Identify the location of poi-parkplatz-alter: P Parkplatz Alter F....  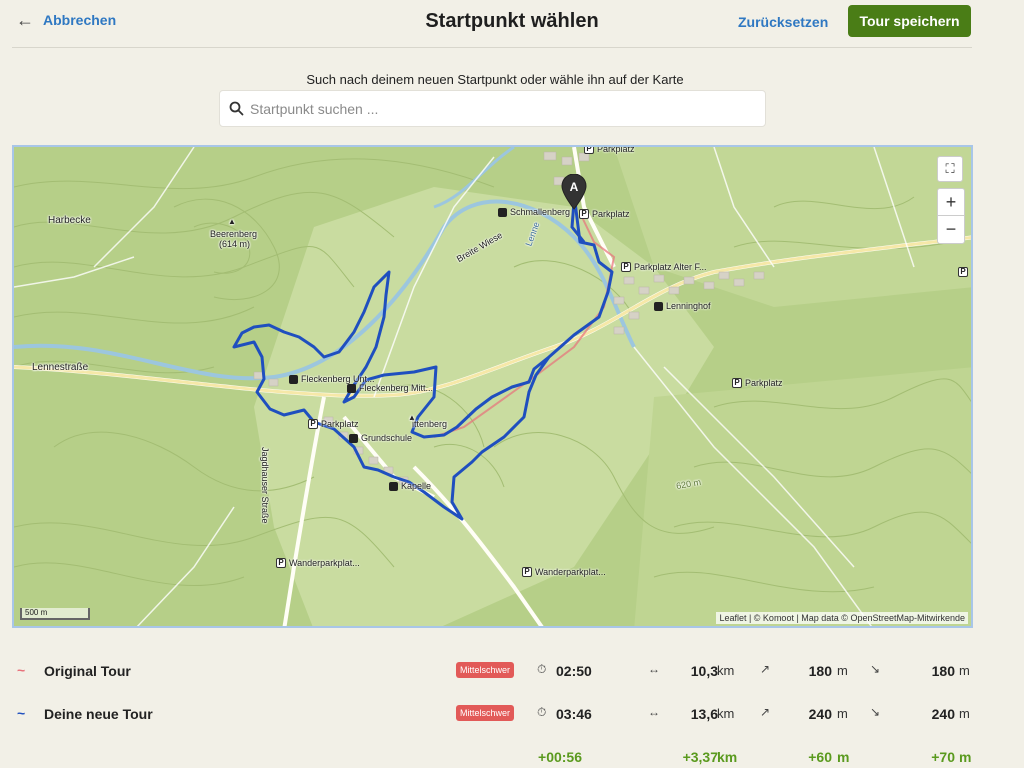
(664, 267).